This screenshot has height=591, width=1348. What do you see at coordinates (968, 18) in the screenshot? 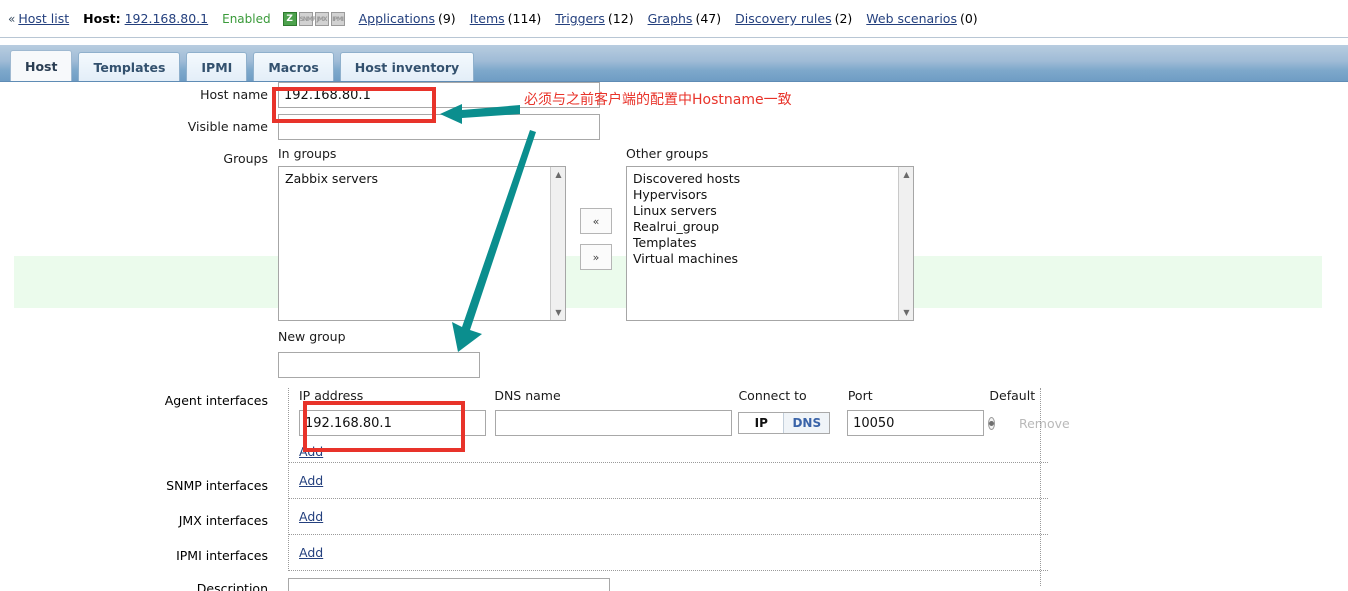
I see `nav-web-scenarios-count: (0)` at bounding box center [968, 18].